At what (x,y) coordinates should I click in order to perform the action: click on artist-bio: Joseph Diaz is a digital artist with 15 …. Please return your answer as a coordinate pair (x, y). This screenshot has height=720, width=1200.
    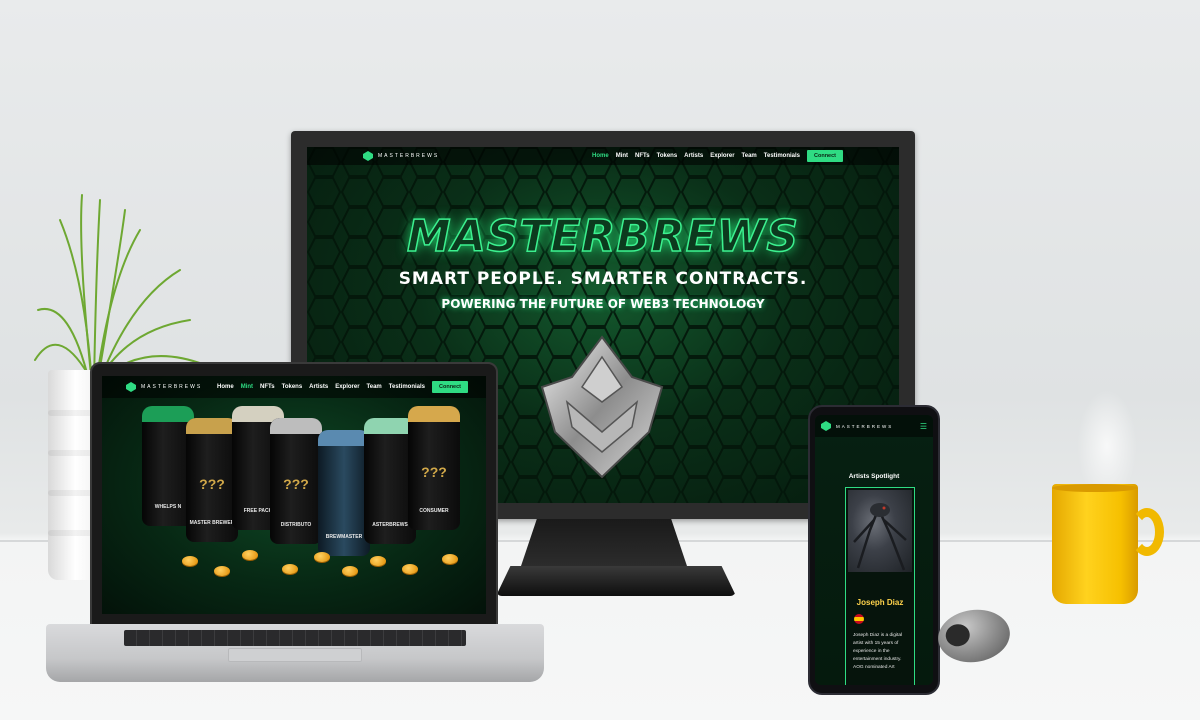
    Looking at the image, I should click on (878, 651).